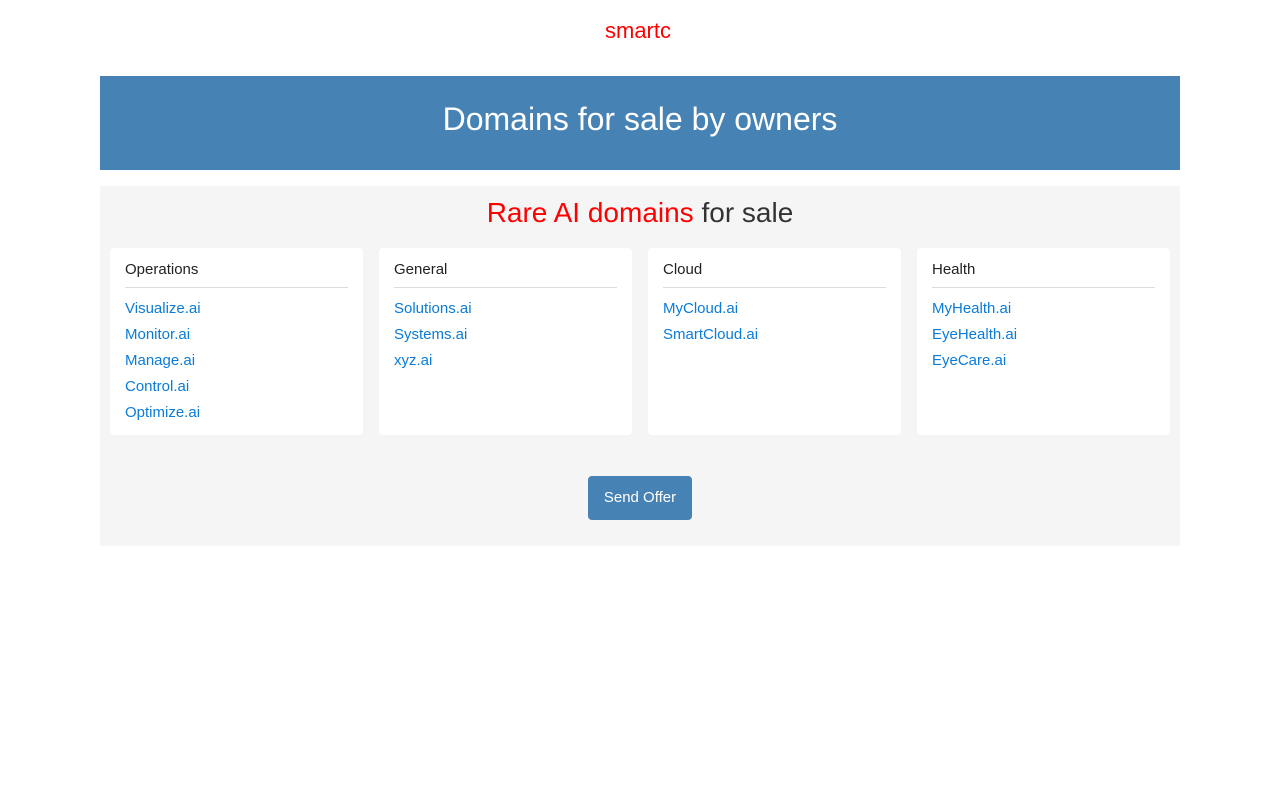 Image resolution: width=1280 pixels, height=800 pixels. What do you see at coordinates (974, 334) in the screenshot?
I see `domain-link: EyeHealth.ai` at bounding box center [974, 334].